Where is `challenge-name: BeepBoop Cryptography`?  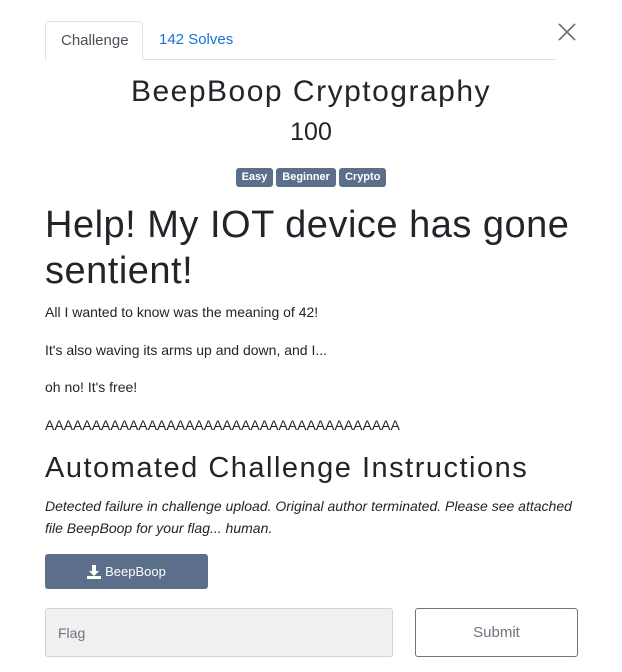
challenge-name: BeepBoop Cryptography is located at coordinates (311, 91).